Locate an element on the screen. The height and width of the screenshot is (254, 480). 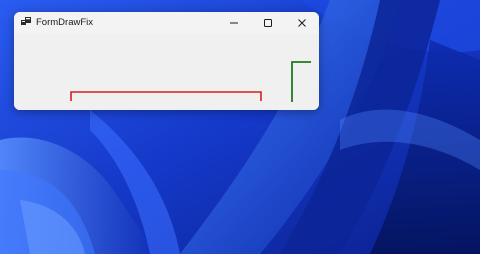
green-drawn-line is located at coordinates (301, 81).